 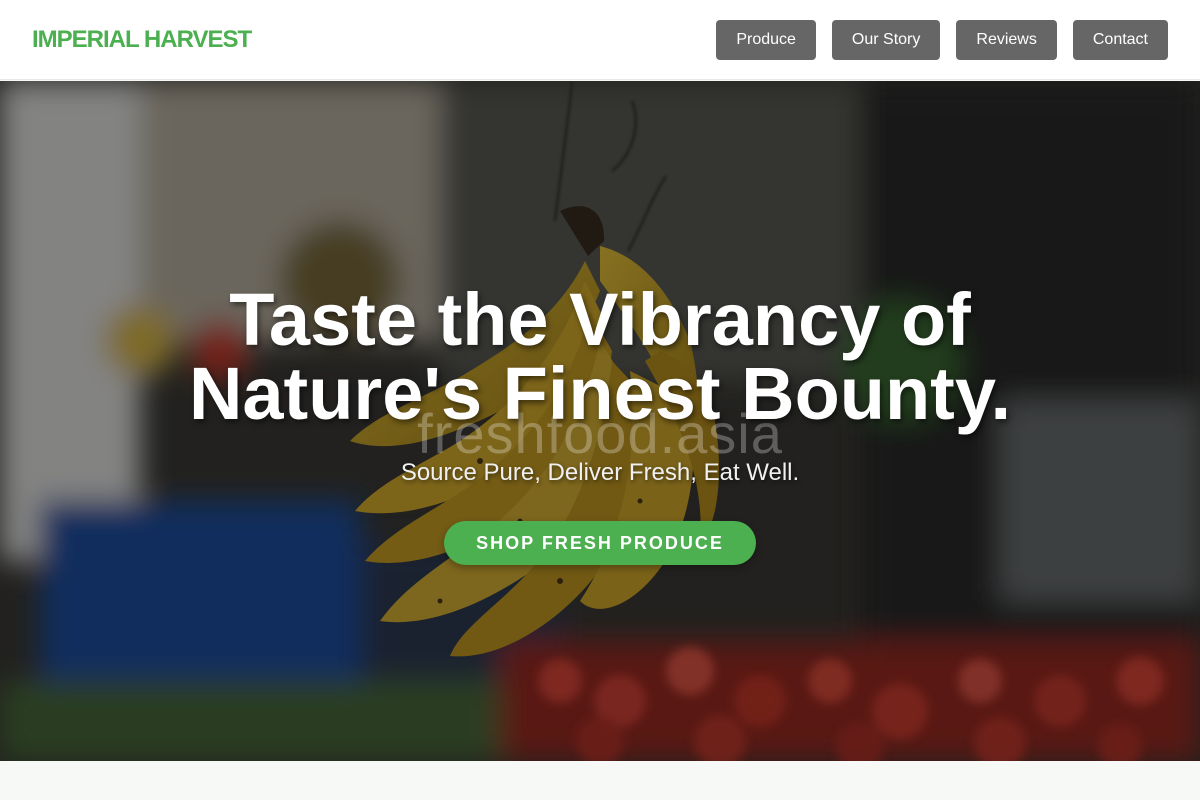 I want to click on shop-fresh-produce-button: SHOP FRESH PRODUCE, so click(x=600, y=543).